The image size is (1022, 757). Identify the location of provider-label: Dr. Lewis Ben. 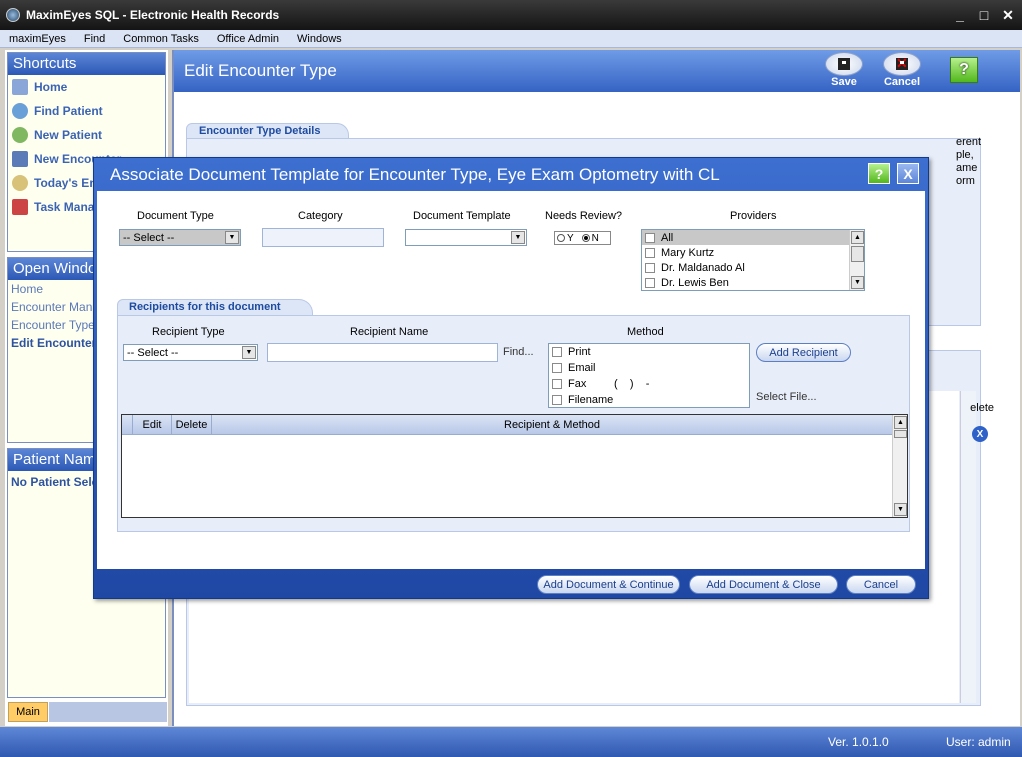
(695, 282).